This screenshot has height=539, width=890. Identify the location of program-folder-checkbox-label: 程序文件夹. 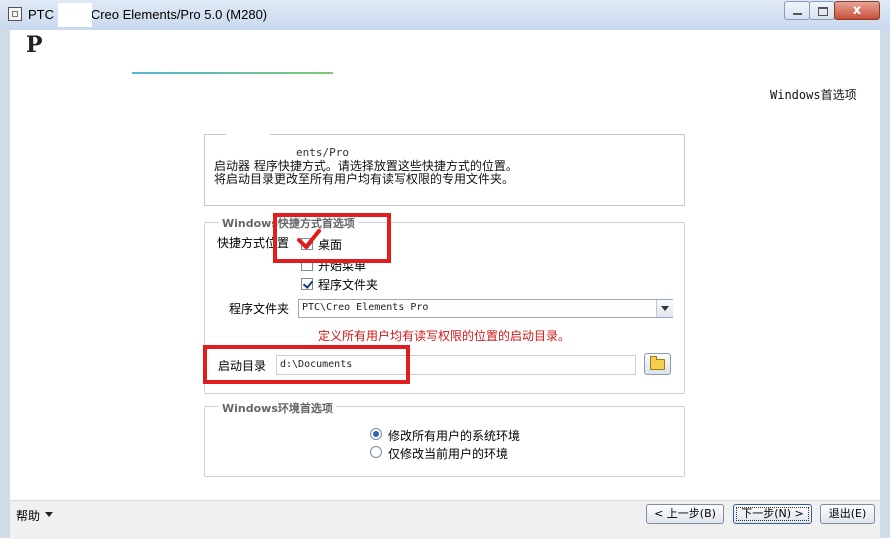
(348, 284).